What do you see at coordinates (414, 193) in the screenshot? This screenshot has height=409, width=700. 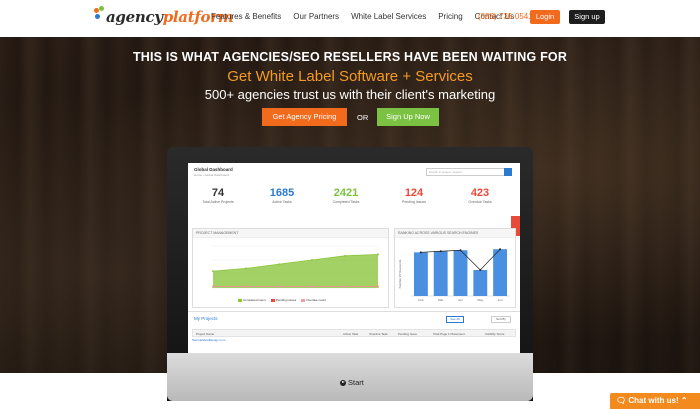 I see `stat-value: 124` at bounding box center [414, 193].